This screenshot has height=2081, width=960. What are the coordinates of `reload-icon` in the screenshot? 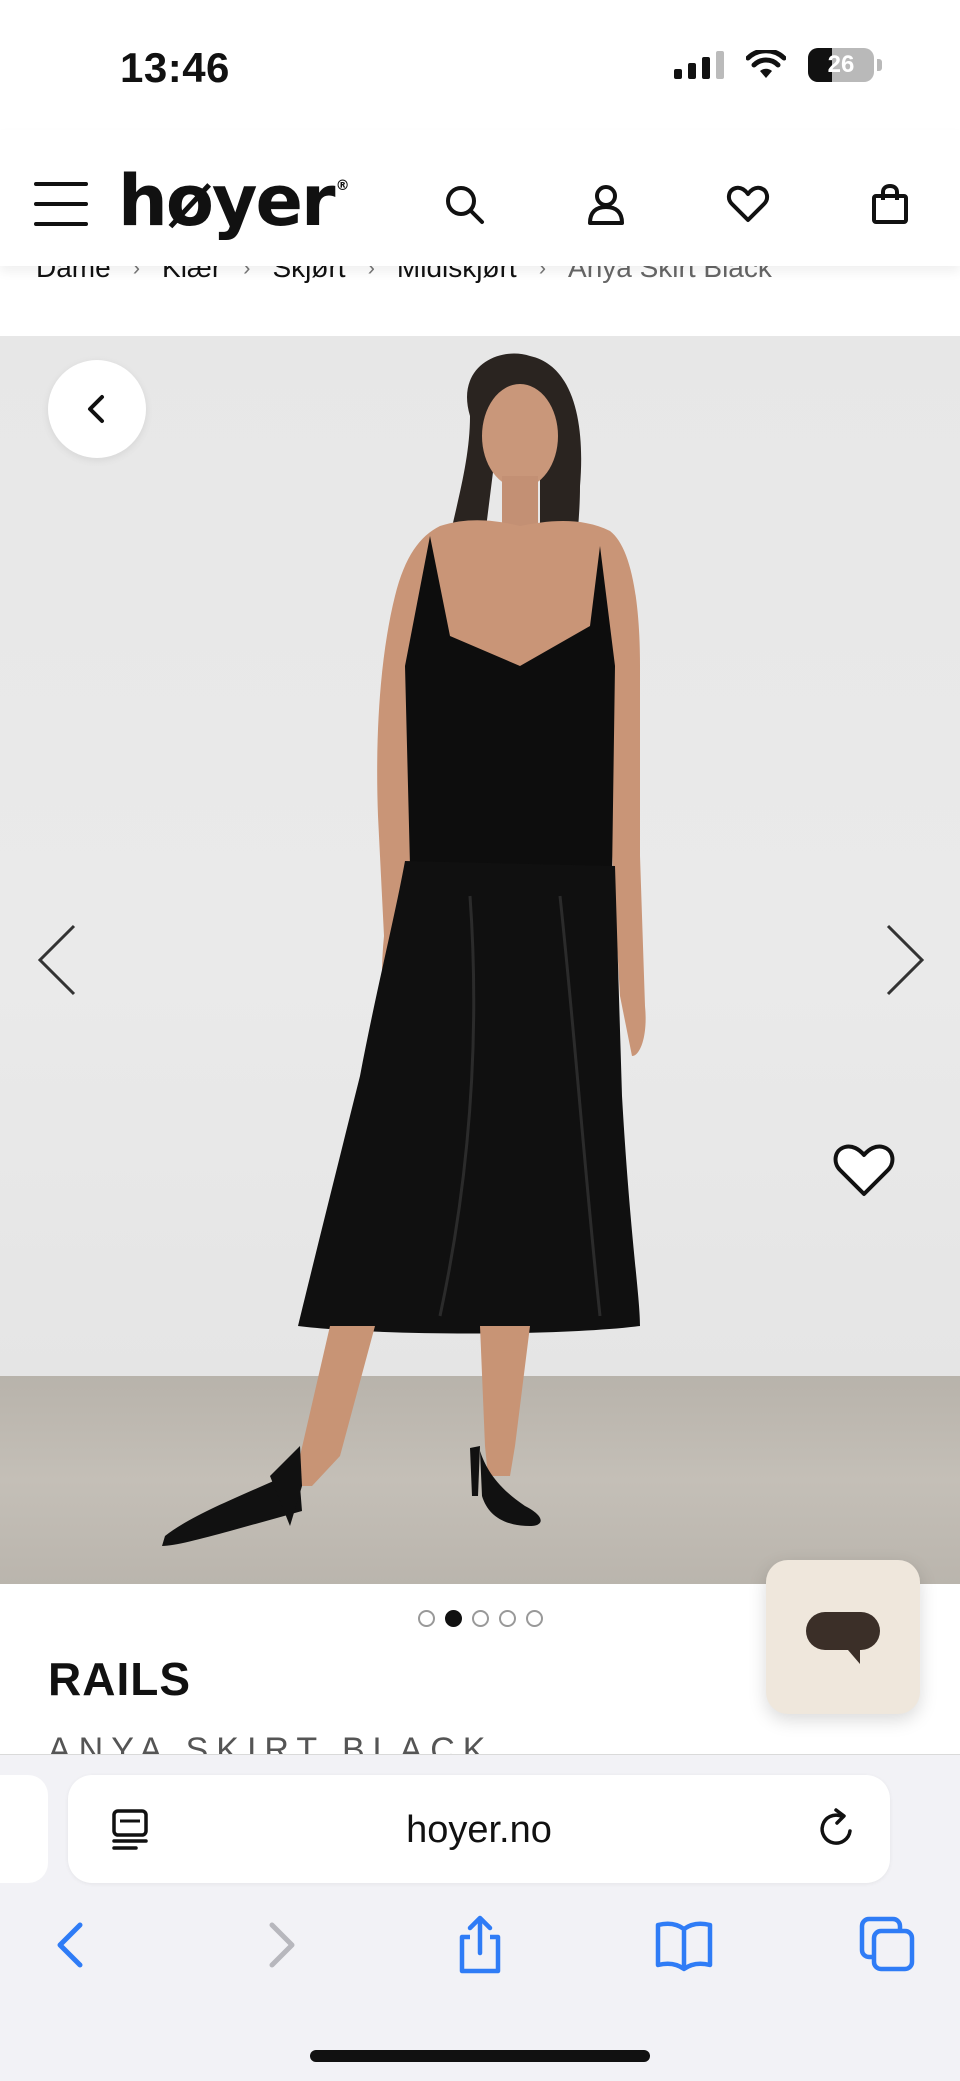 It's located at (836, 1829).